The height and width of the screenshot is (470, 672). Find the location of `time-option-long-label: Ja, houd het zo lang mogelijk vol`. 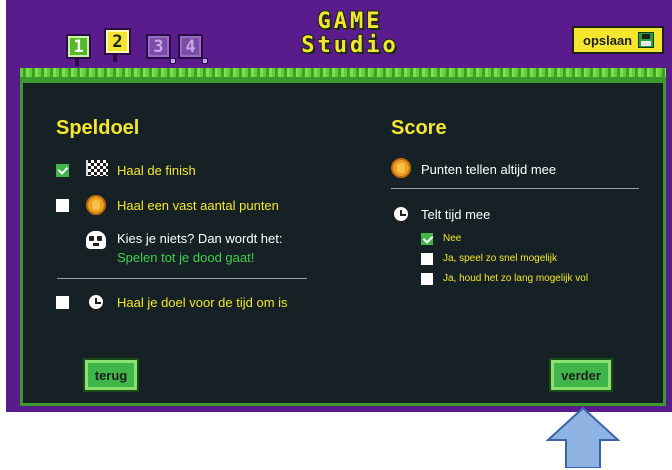

time-option-long-label: Ja, houd het zo lang mogelijk vol is located at coordinates (515, 278).